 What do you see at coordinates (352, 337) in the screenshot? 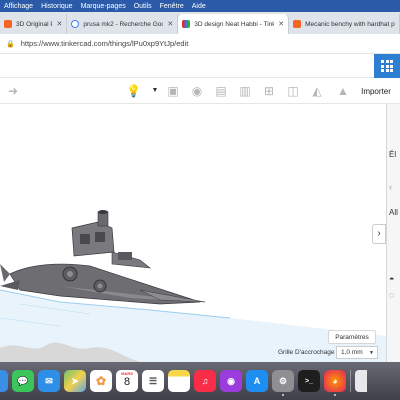
I see `parameters-button: Paramètres` at bounding box center [352, 337].